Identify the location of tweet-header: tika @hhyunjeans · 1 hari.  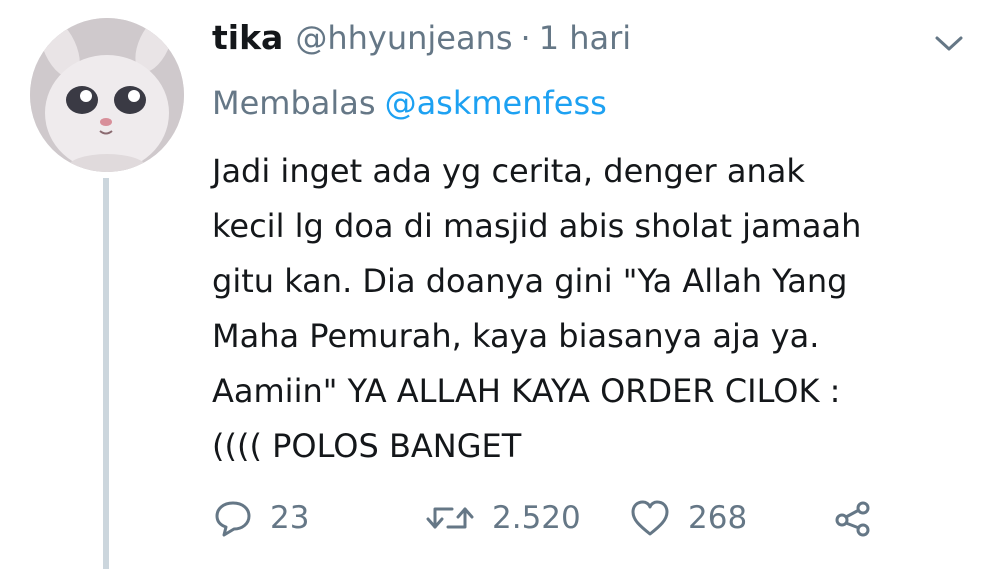
(421, 43).